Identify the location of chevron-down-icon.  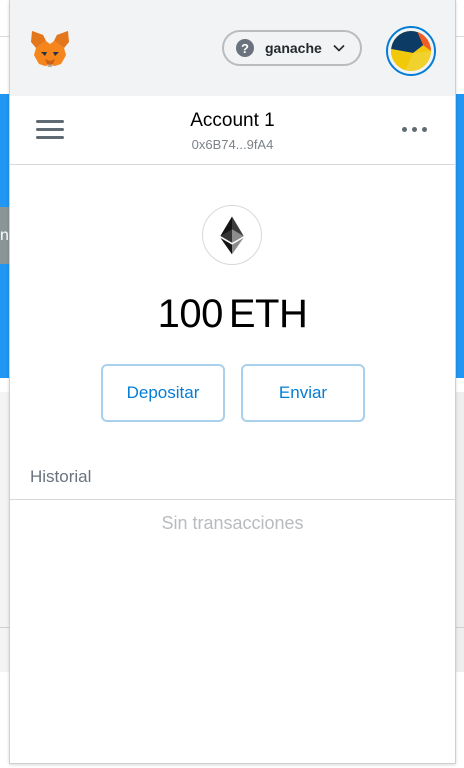
(339, 48).